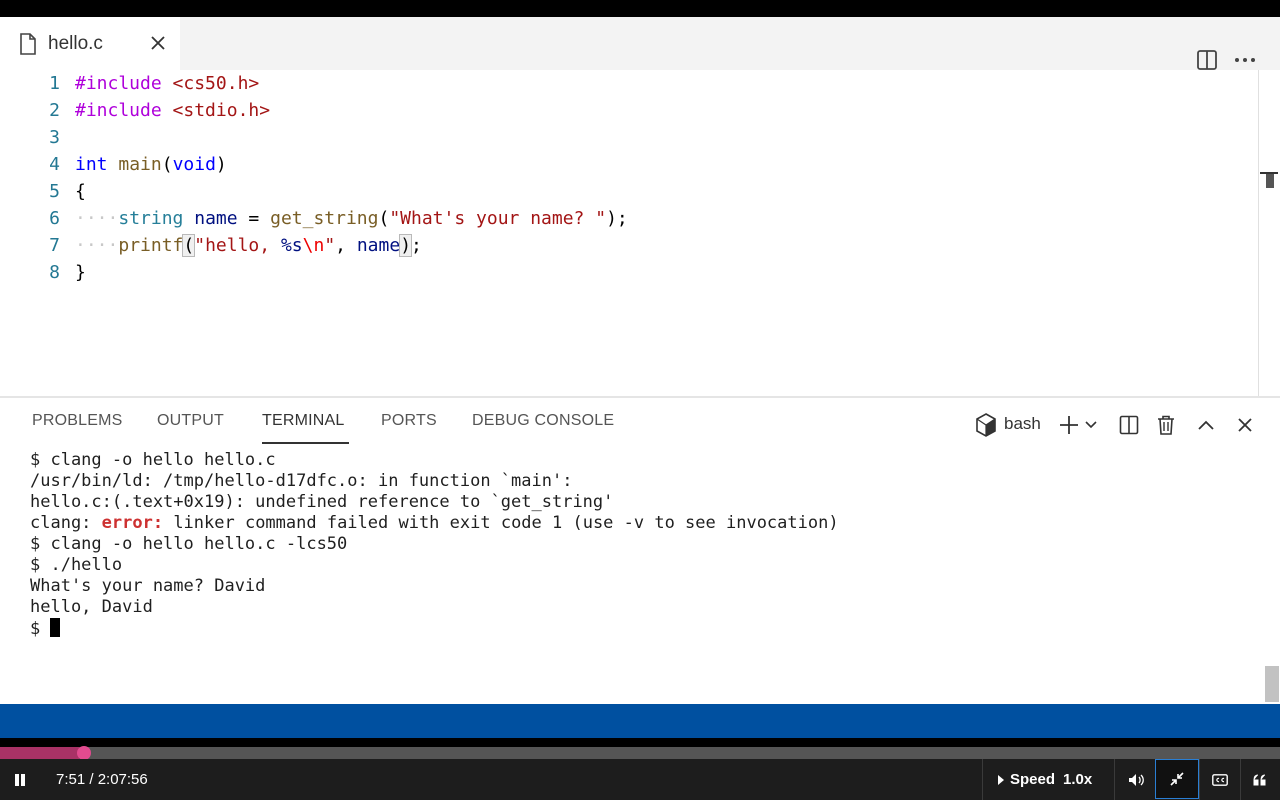  Describe the element at coordinates (102, 779) in the screenshot. I see `video-time: 7:51 / 2:07:56` at that location.